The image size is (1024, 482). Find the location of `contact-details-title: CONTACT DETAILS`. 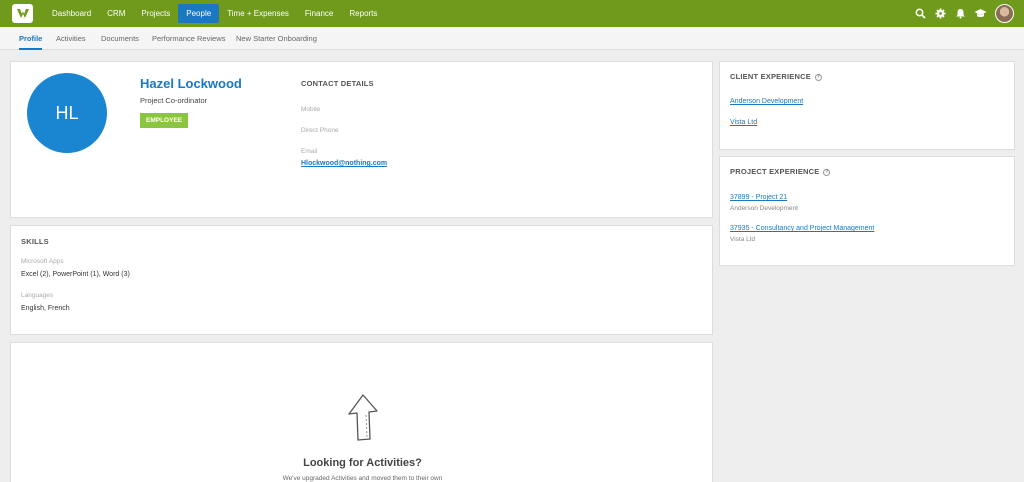

contact-details-title: CONTACT DETAILS is located at coordinates (337, 83).